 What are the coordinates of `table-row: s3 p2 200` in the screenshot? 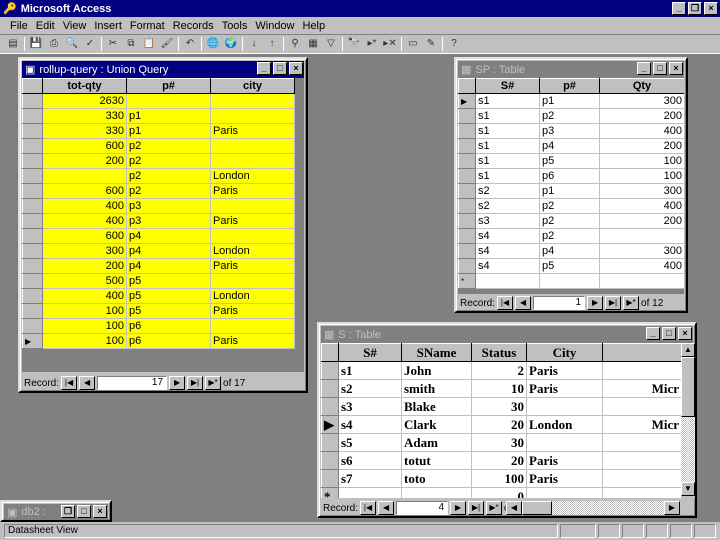 It's located at (571, 221).